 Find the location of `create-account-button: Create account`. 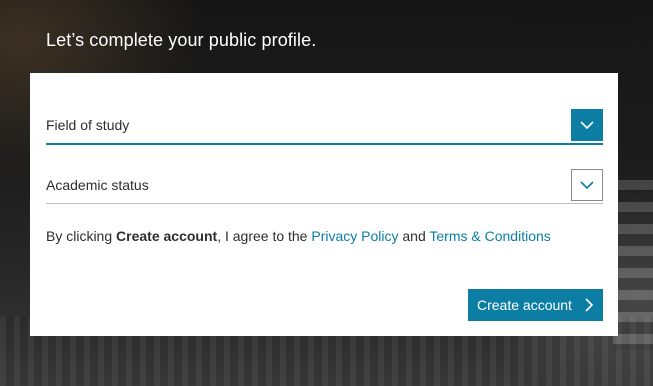

create-account-button: Create account is located at coordinates (535, 305).